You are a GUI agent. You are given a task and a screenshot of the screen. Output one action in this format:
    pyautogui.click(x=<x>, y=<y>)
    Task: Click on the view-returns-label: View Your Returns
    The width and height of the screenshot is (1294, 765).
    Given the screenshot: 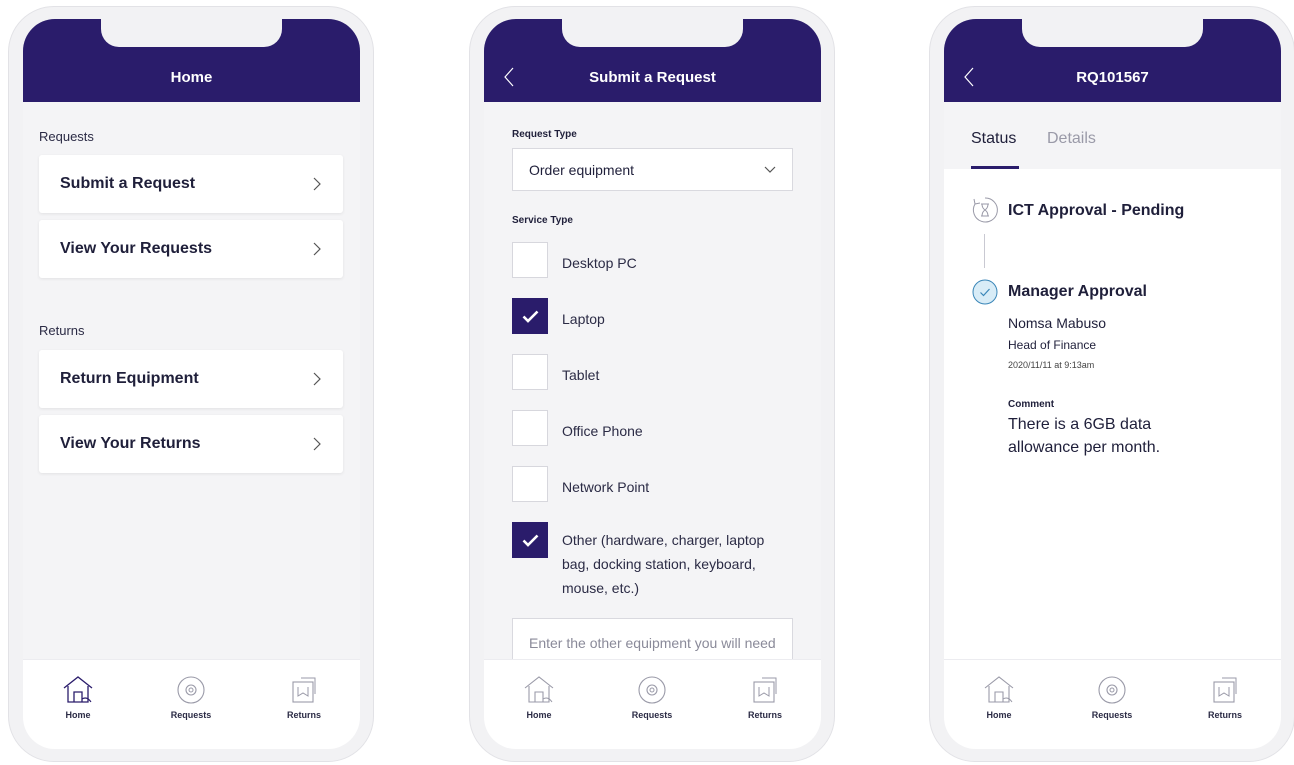 What is the action you would take?
    pyautogui.click(x=130, y=443)
    